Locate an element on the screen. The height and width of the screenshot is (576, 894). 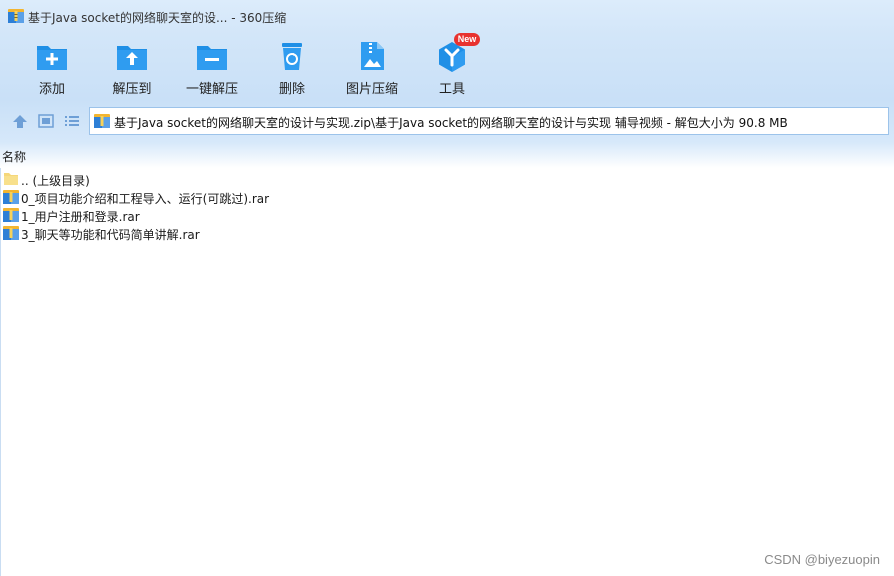
list-view-icon is located at coordinates (72, 121).